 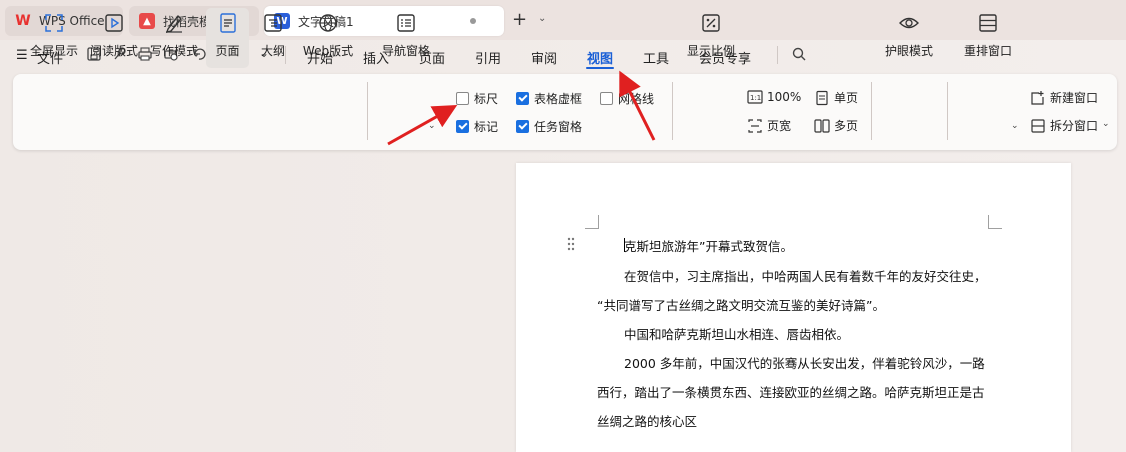 What do you see at coordinates (805, 275) in the screenshot?
I see `paragraph-line: 在贺信中，习主席指出，中哈两国人民有着数千年的友好交往史，` at bounding box center [805, 275].